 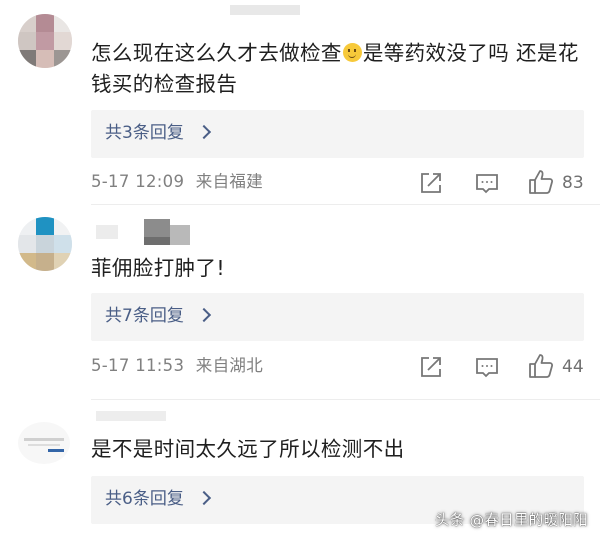 What do you see at coordinates (337, 134) in the screenshot?
I see `view-replies-button: 共3条回复` at bounding box center [337, 134].